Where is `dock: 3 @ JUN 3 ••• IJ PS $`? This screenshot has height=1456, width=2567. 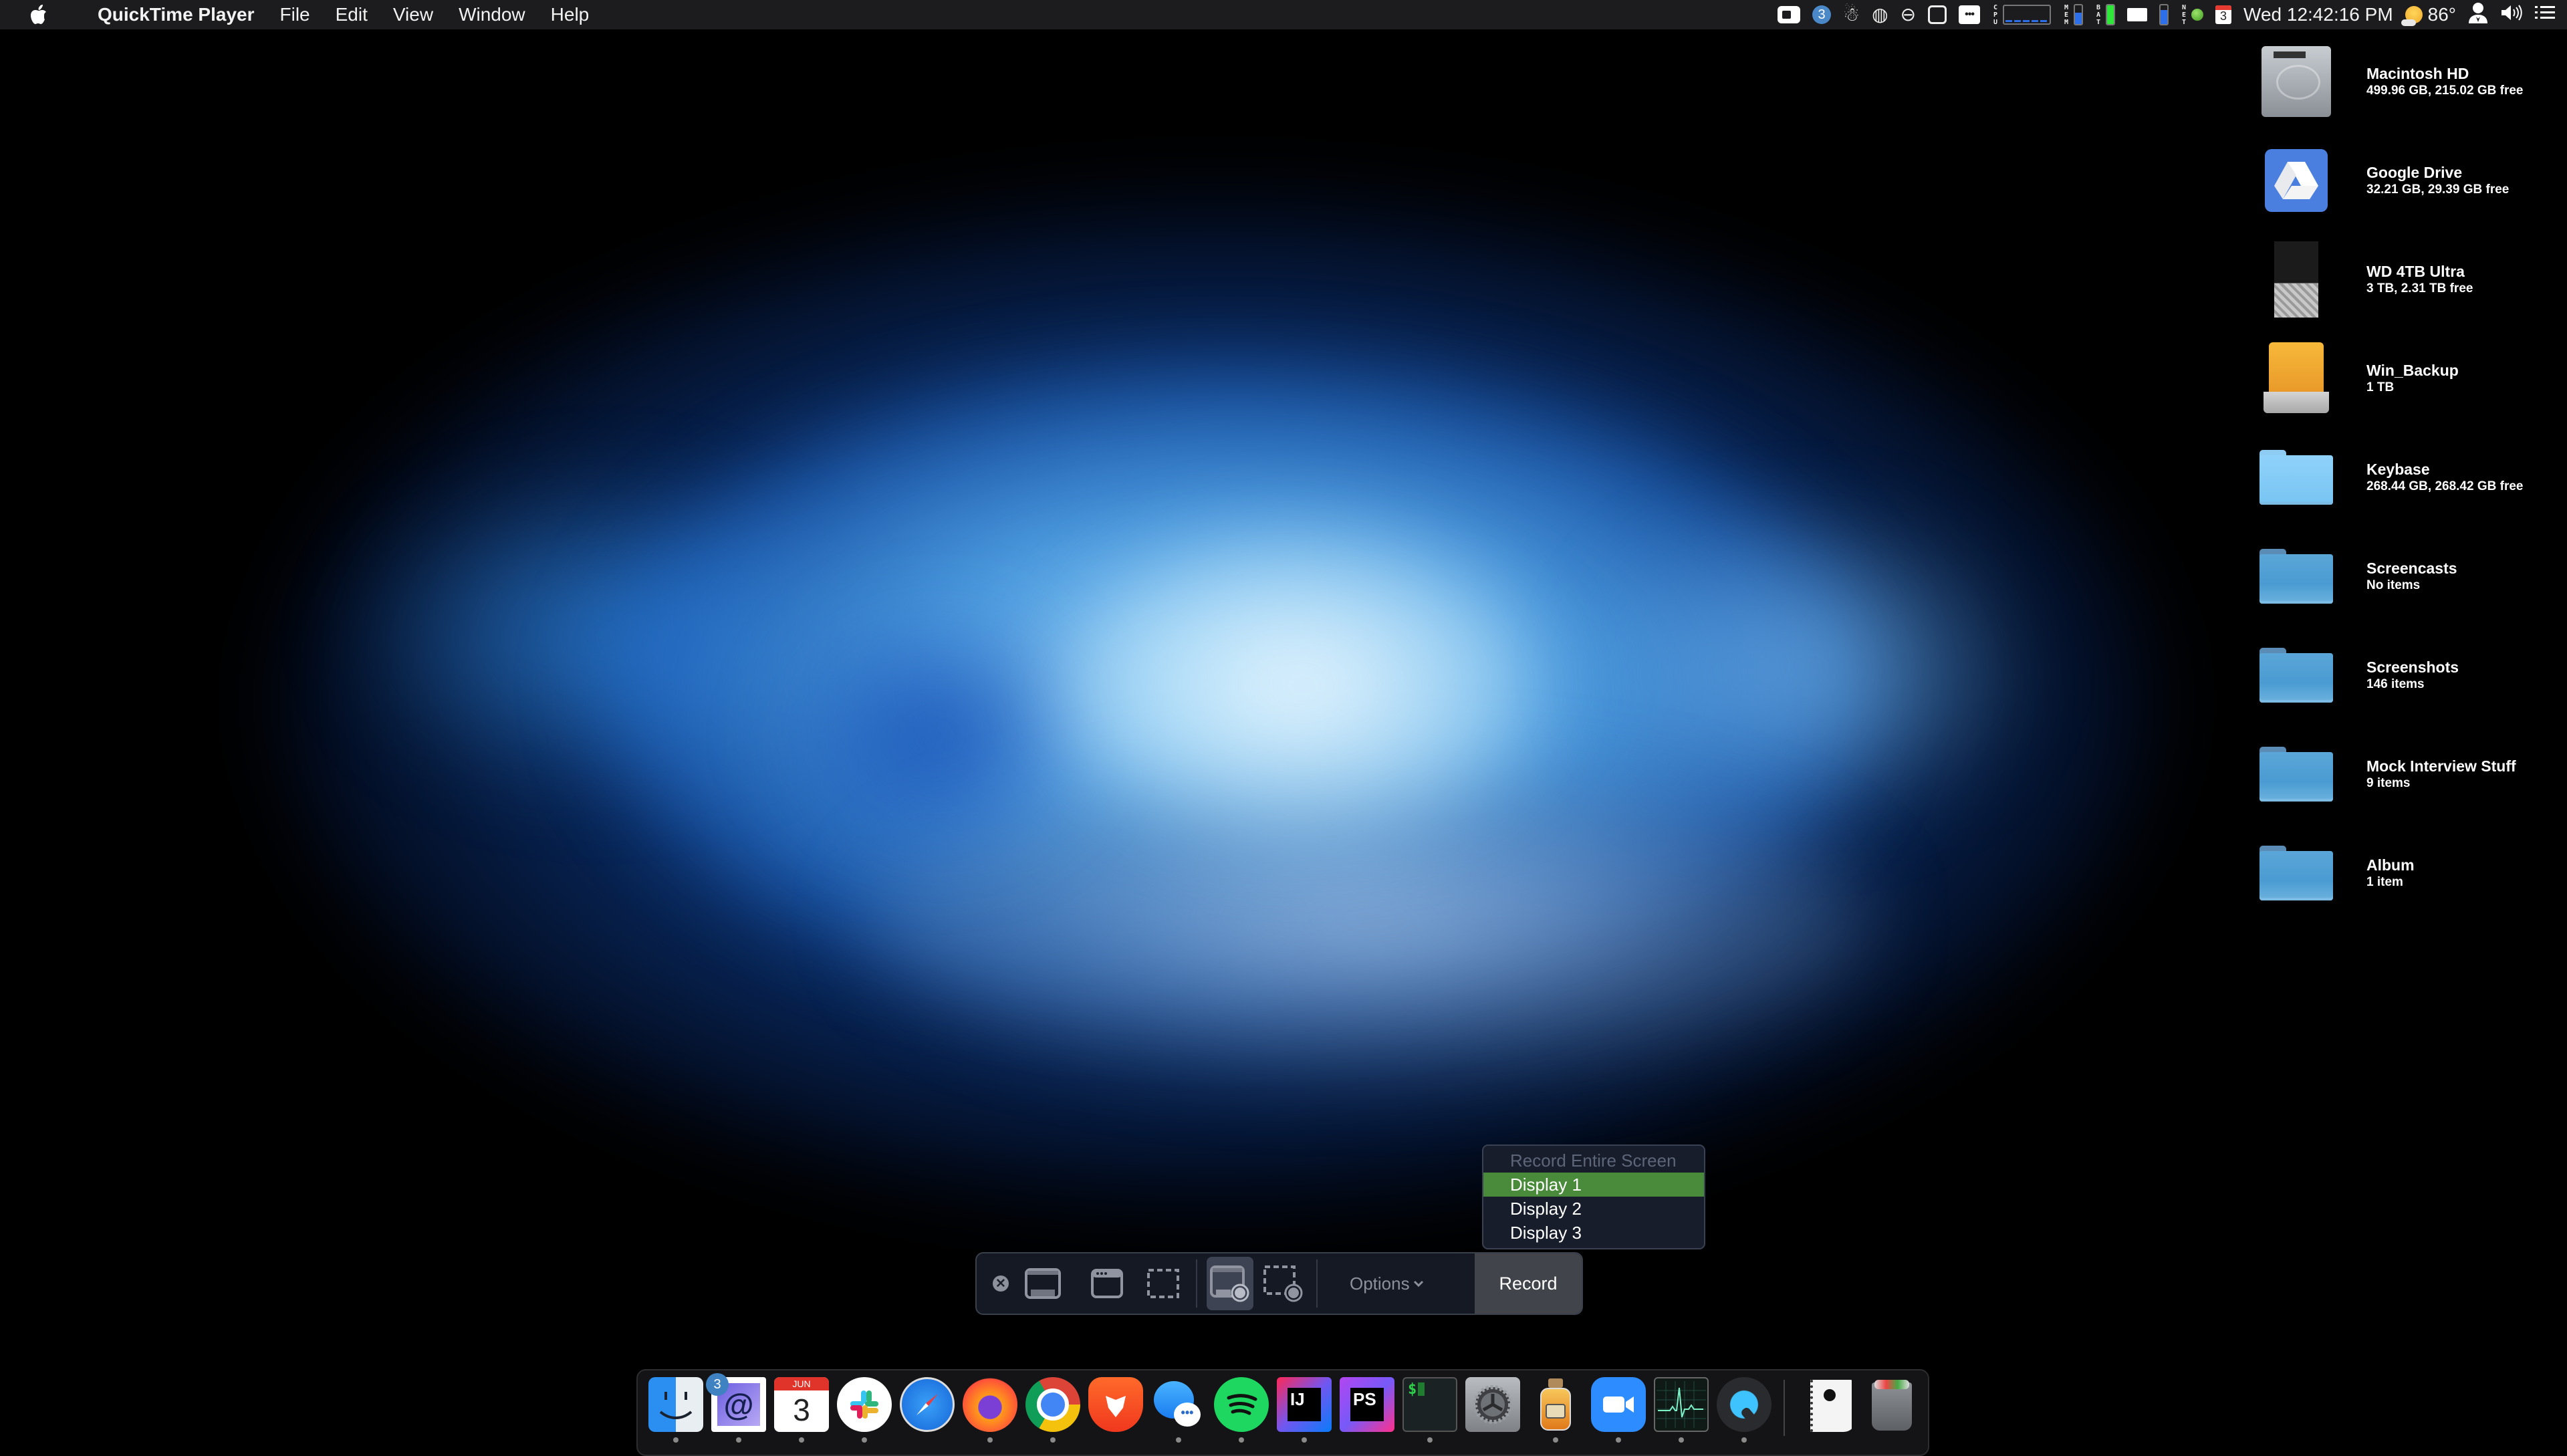 dock: 3 @ JUN 3 ••• IJ PS $ is located at coordinates (1282, 1412).